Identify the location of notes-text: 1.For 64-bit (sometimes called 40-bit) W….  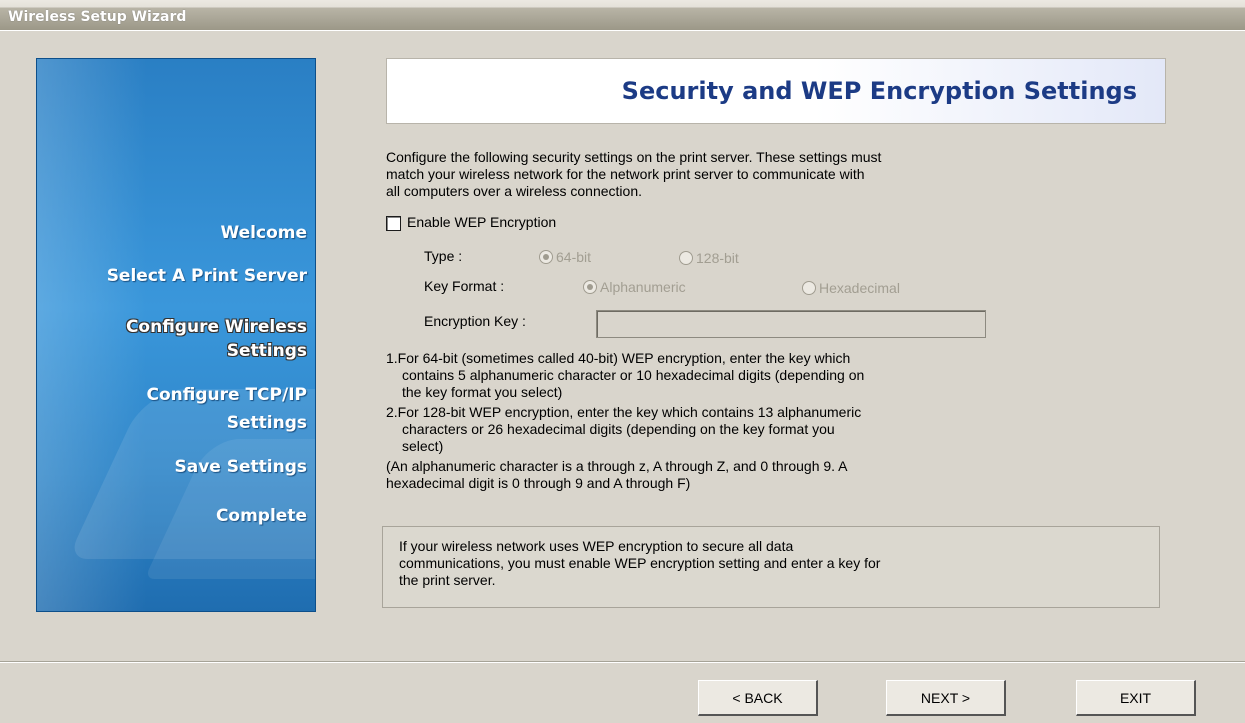
(781, 421).